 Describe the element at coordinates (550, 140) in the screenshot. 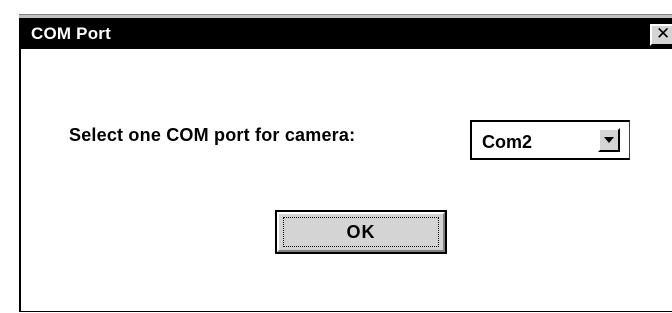

I see `com-port-select: Com2` at that location.